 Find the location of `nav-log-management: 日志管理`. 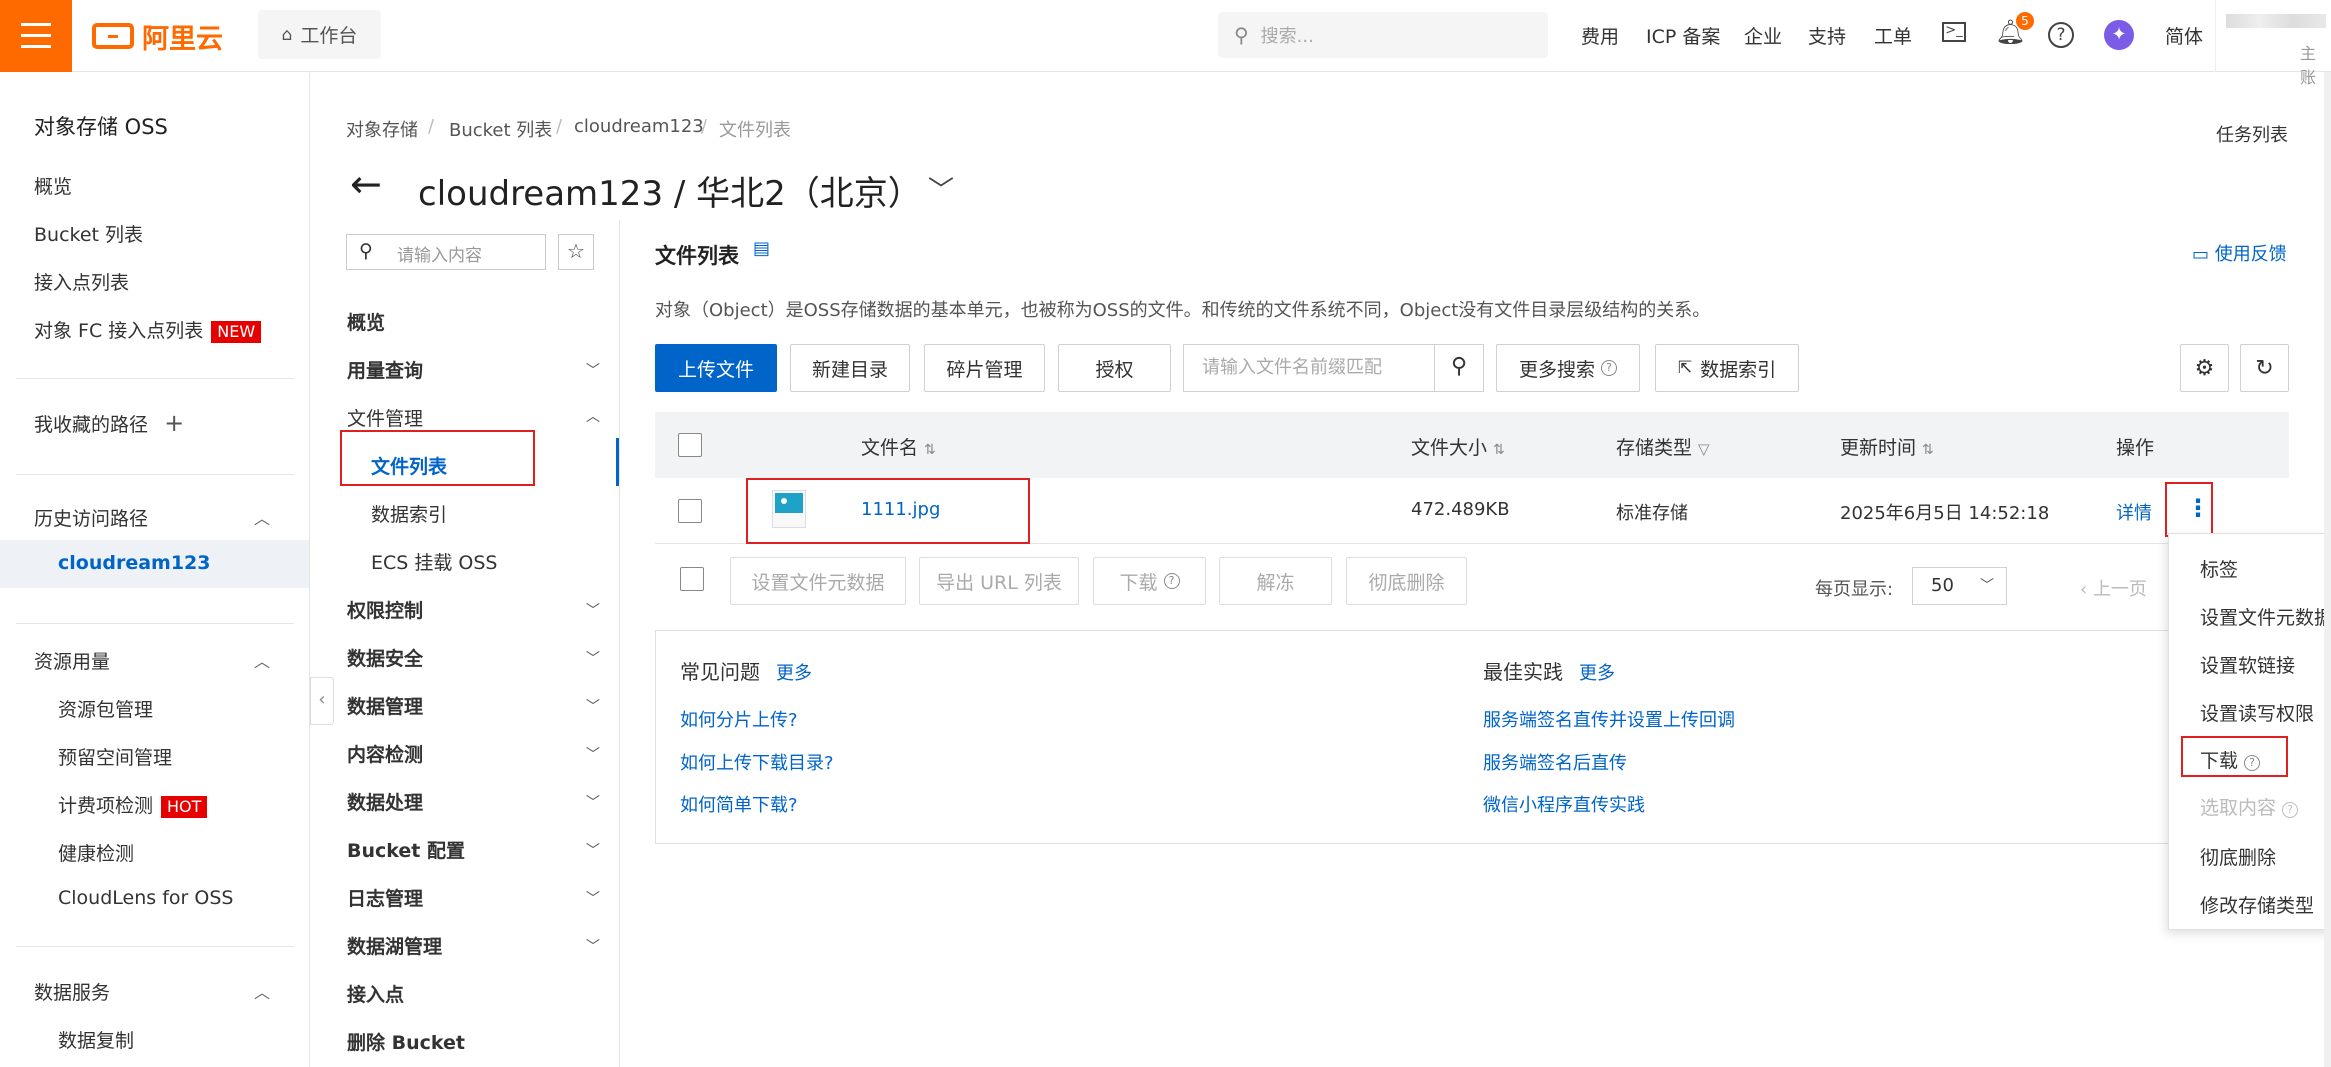

nav-log-management: 日志管理 is located at coordinates (385, 897).